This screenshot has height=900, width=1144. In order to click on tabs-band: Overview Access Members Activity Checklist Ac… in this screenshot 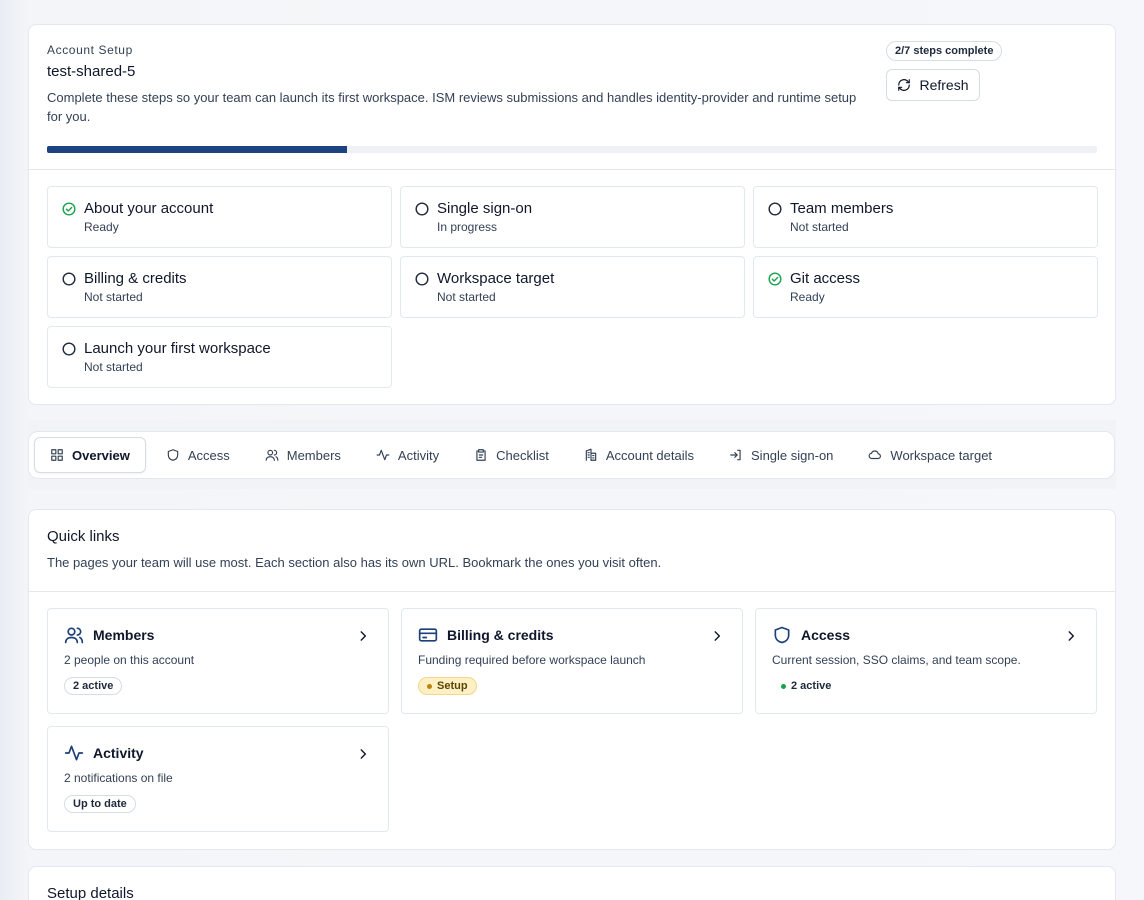, I will do `click(572, 454)`.